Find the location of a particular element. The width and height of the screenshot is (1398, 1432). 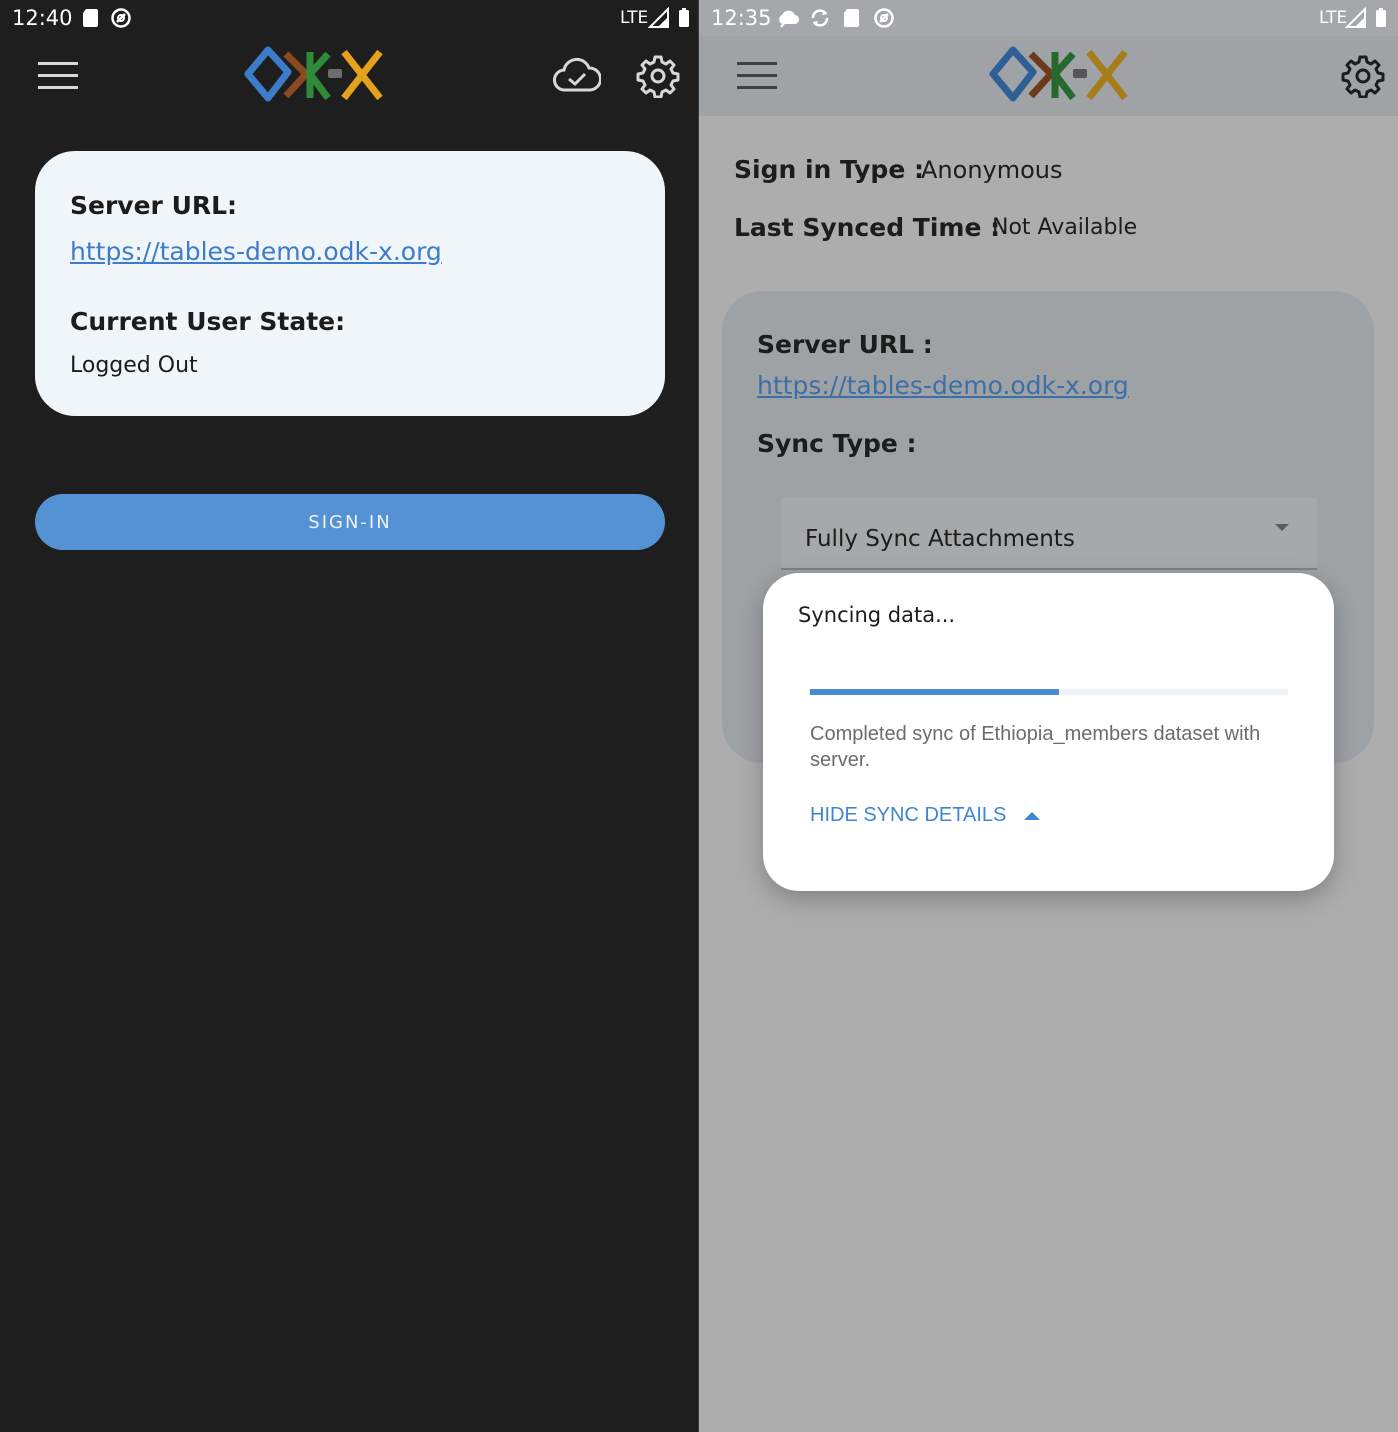

cloud-sync-icon is located at coordinates (789, 19).